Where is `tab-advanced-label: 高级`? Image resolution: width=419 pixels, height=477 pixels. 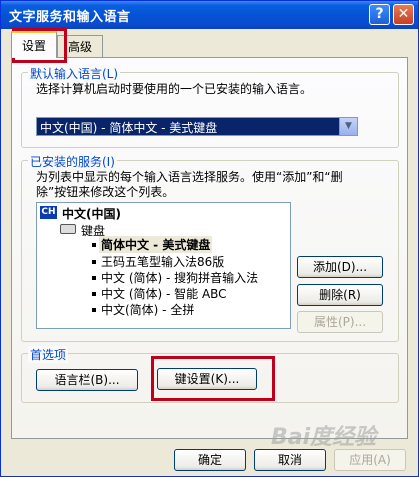 tab-advanced-label: 高级 is located at coordinates (79, 47).